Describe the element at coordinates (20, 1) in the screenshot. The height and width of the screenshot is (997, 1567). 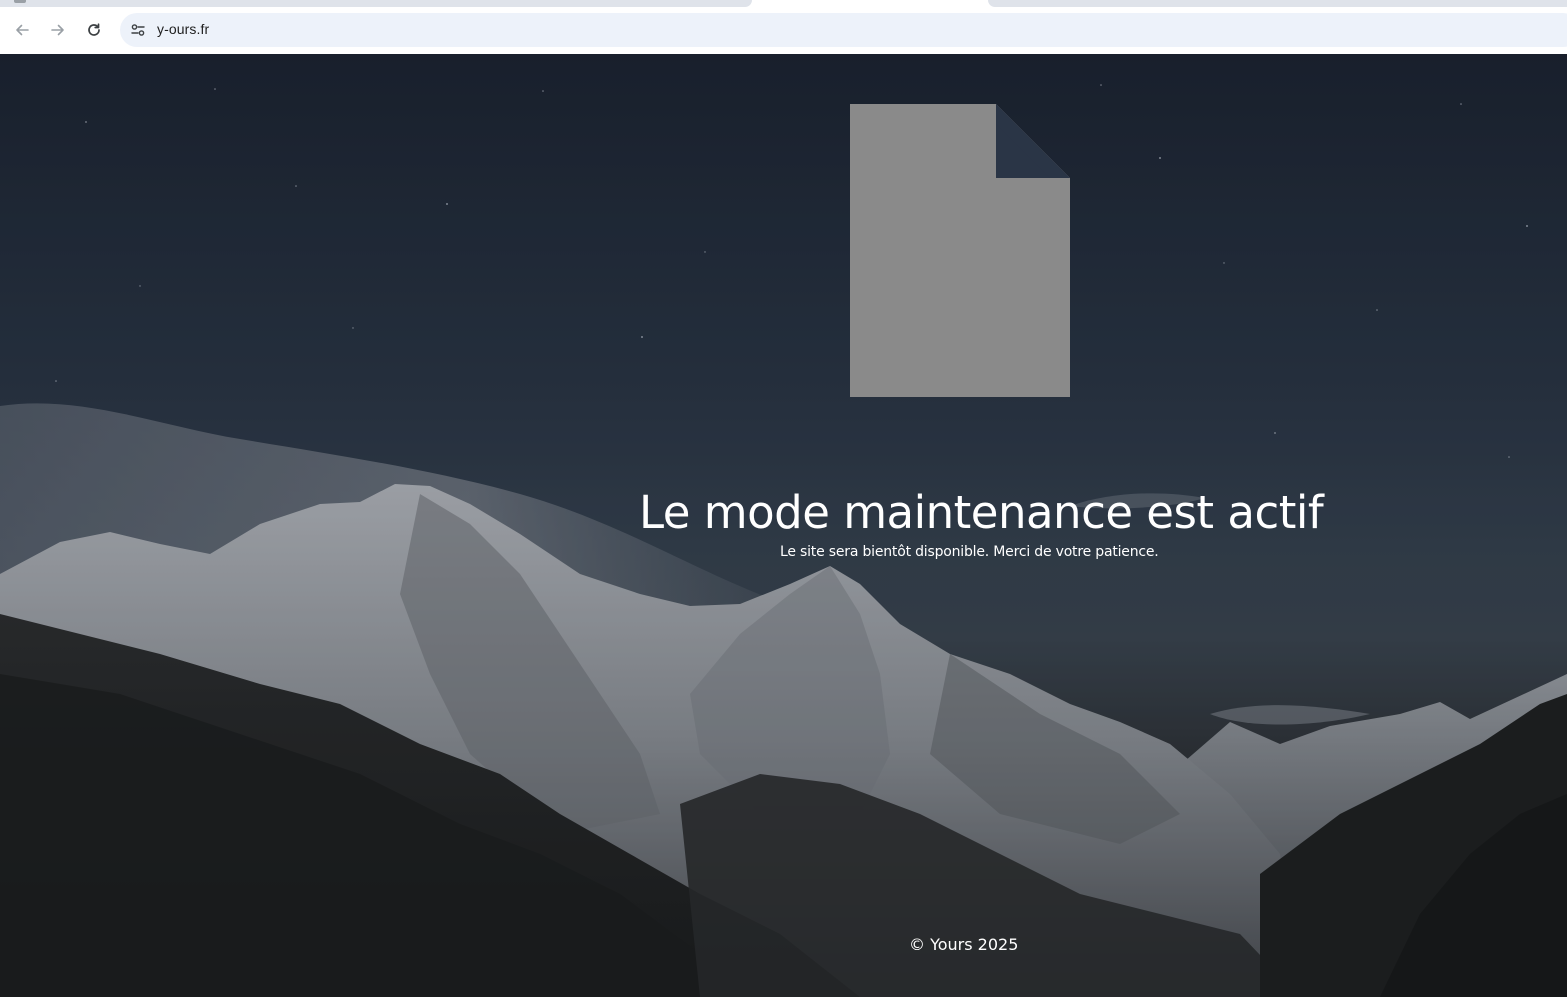
I see `tab-favicon-icon` at that location.